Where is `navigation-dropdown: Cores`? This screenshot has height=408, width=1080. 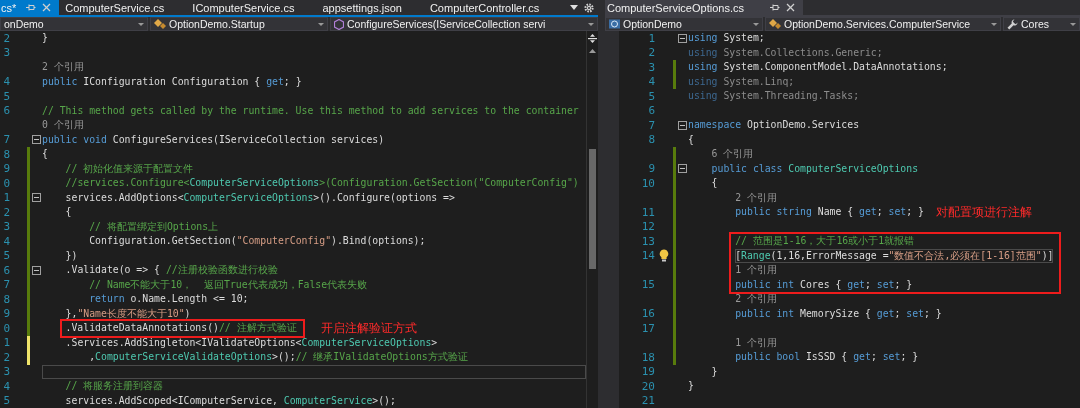 navigation-dropdown: Cores is located at coordinates (1041, 24).